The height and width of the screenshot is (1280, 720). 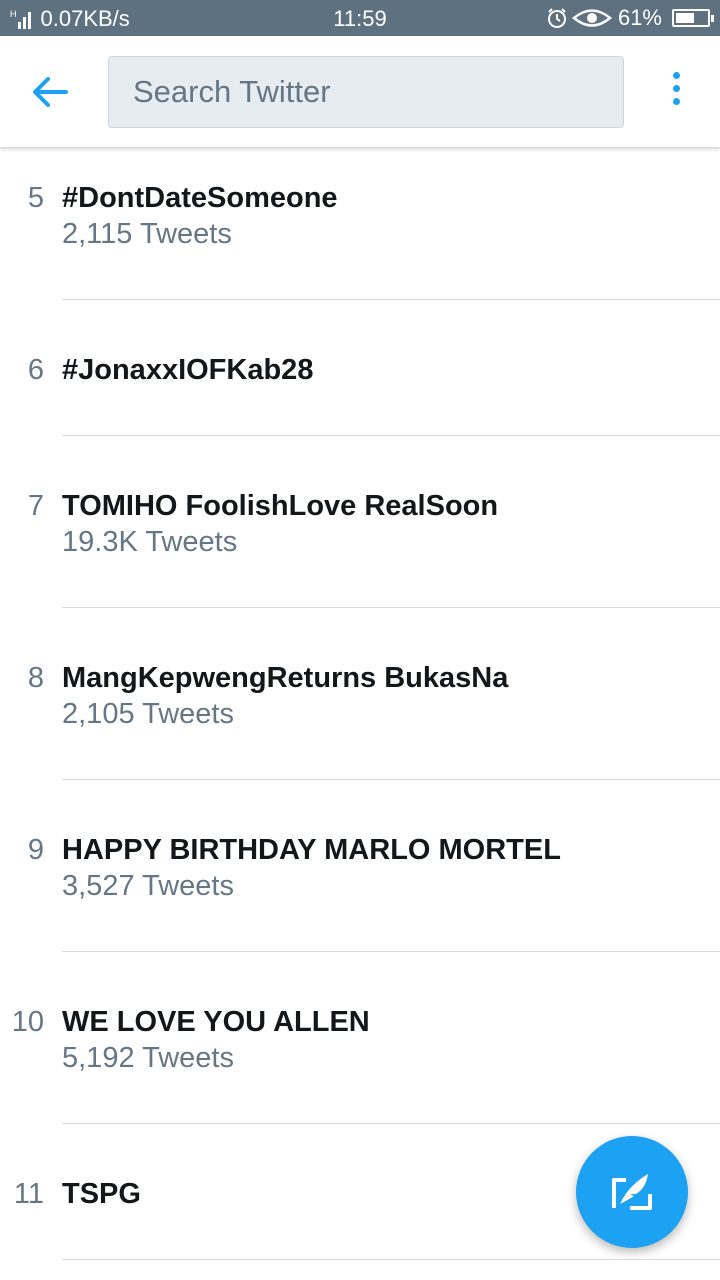 What do you see at coordinates (360, 368) in the screenshot?
I see `trend-item: 6 #JonaxxIOFKab28` at bounding box center [360, 368].